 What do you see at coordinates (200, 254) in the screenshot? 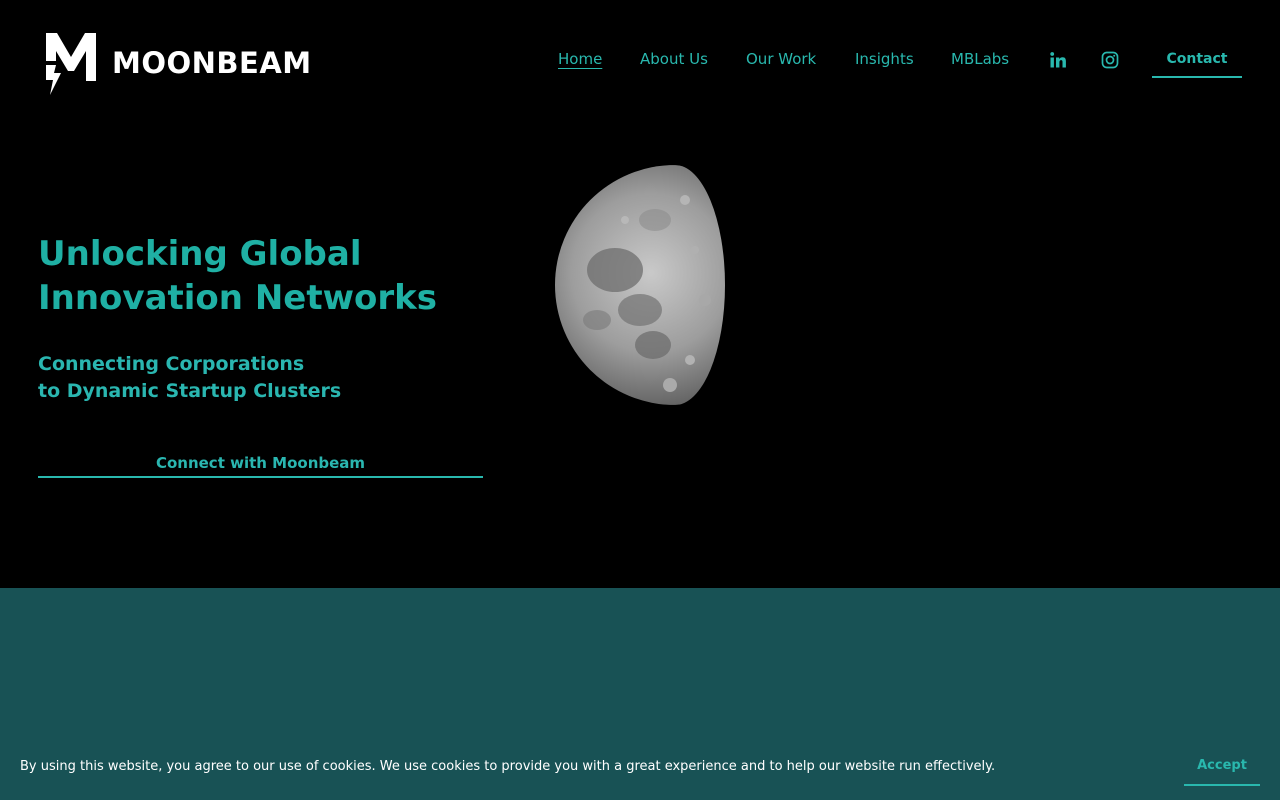
I see `headline-line-1: Unlocking Global` at bounding box center [200, 254].